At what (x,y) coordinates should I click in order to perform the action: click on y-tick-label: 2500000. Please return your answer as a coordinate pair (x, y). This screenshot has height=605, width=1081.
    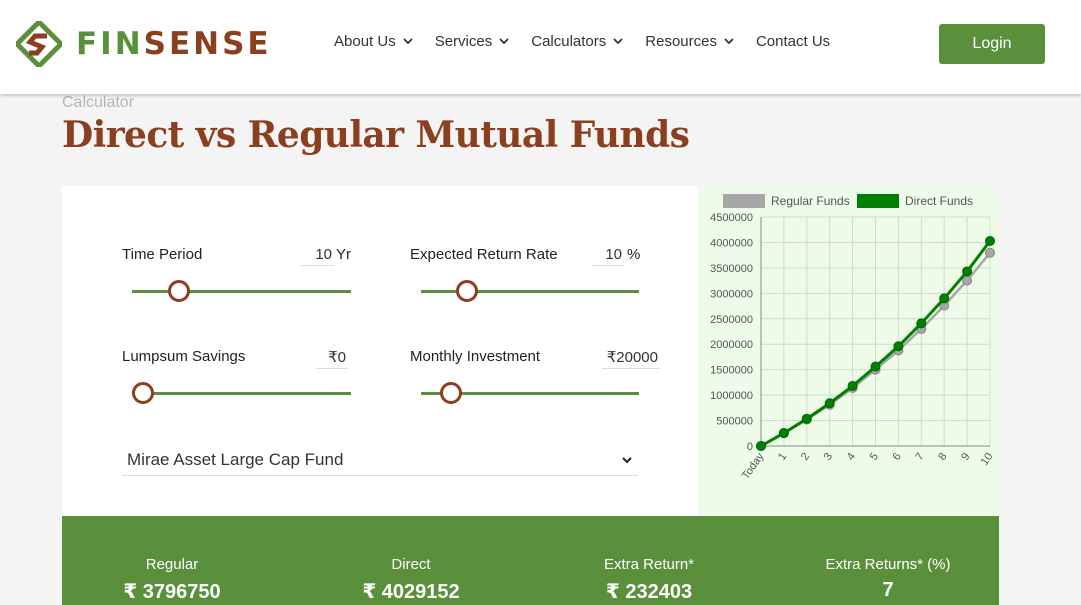
    Looking at the image, I should click on (731, 320).